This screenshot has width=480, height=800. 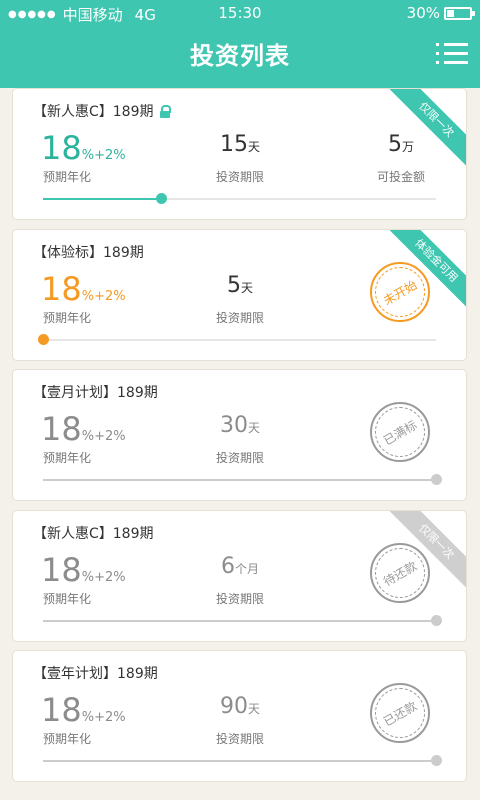 What do you see at coordinates (425, 130) in the screenshot?
I see `ribbon-label: 仅限一次` at bounding box center [425, 130].